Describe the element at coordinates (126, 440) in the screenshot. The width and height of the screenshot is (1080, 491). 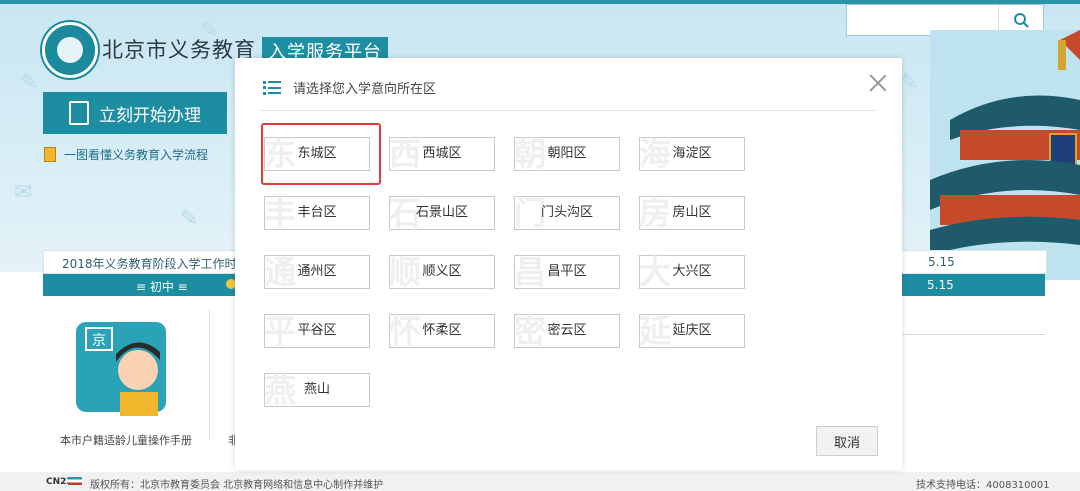
I see `manual-label: 本市户籍适龄儿童操作手册` at that location.